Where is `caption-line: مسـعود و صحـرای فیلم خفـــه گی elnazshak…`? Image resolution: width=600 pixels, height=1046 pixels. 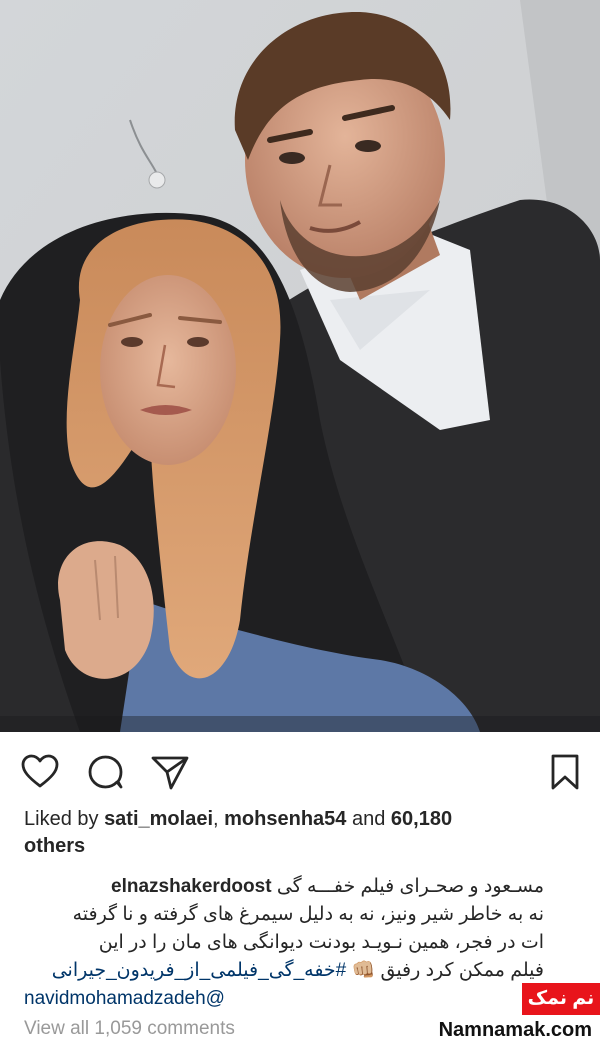 caption-line: مسـعود و صحـرای فیلم خفـــه گی elnazshak… is located at coordinates (284, 887).